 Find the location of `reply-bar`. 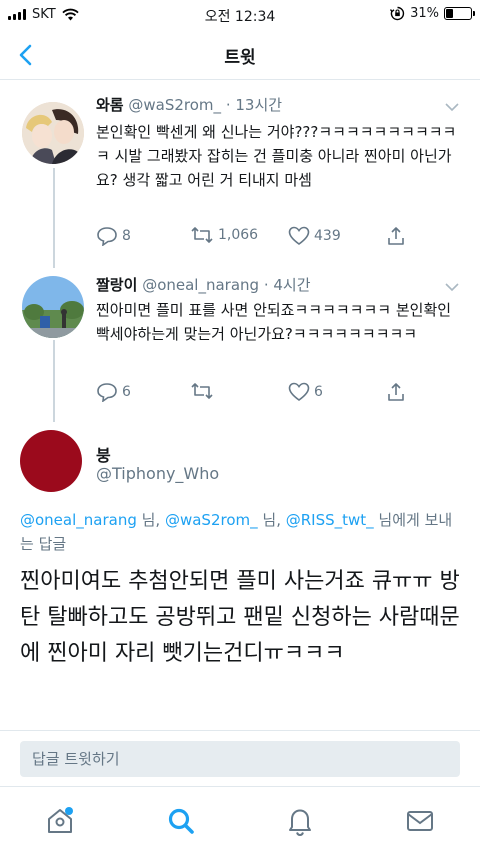

reply-bar is located at coordinates (240, 758).